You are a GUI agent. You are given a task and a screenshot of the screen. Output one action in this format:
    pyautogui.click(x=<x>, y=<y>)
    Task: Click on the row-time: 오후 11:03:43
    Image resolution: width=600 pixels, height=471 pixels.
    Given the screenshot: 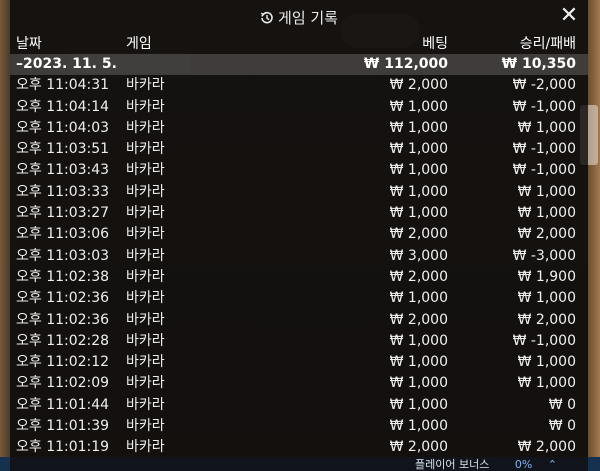 What is the action you would take?
    pyautogui.click(x=63, y=170)
    